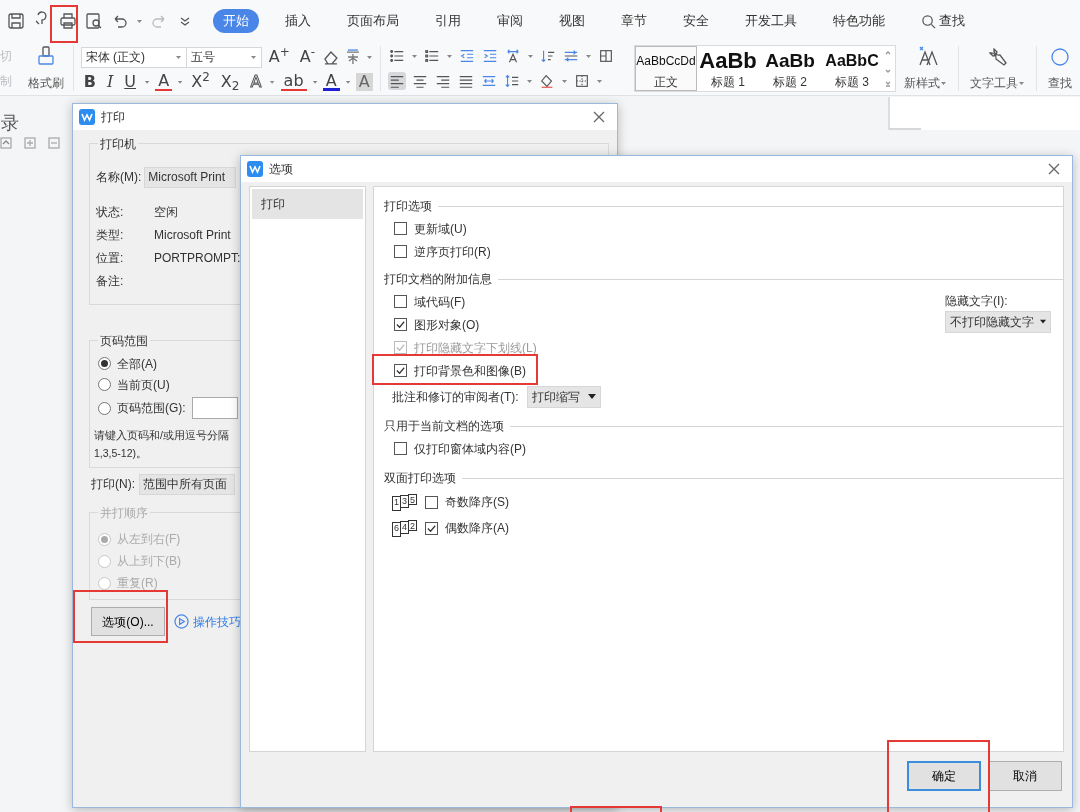 This screenshot has height=812, width=1080. Describe the element at coordinates (307, 57) in the screenshot. I see `font-button: A$^{-}$` at that location.